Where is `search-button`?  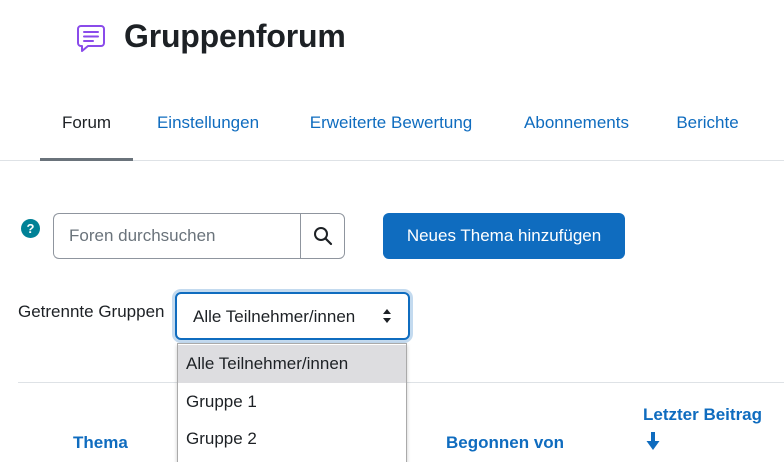
search-button is located at coordinates (322, 236).